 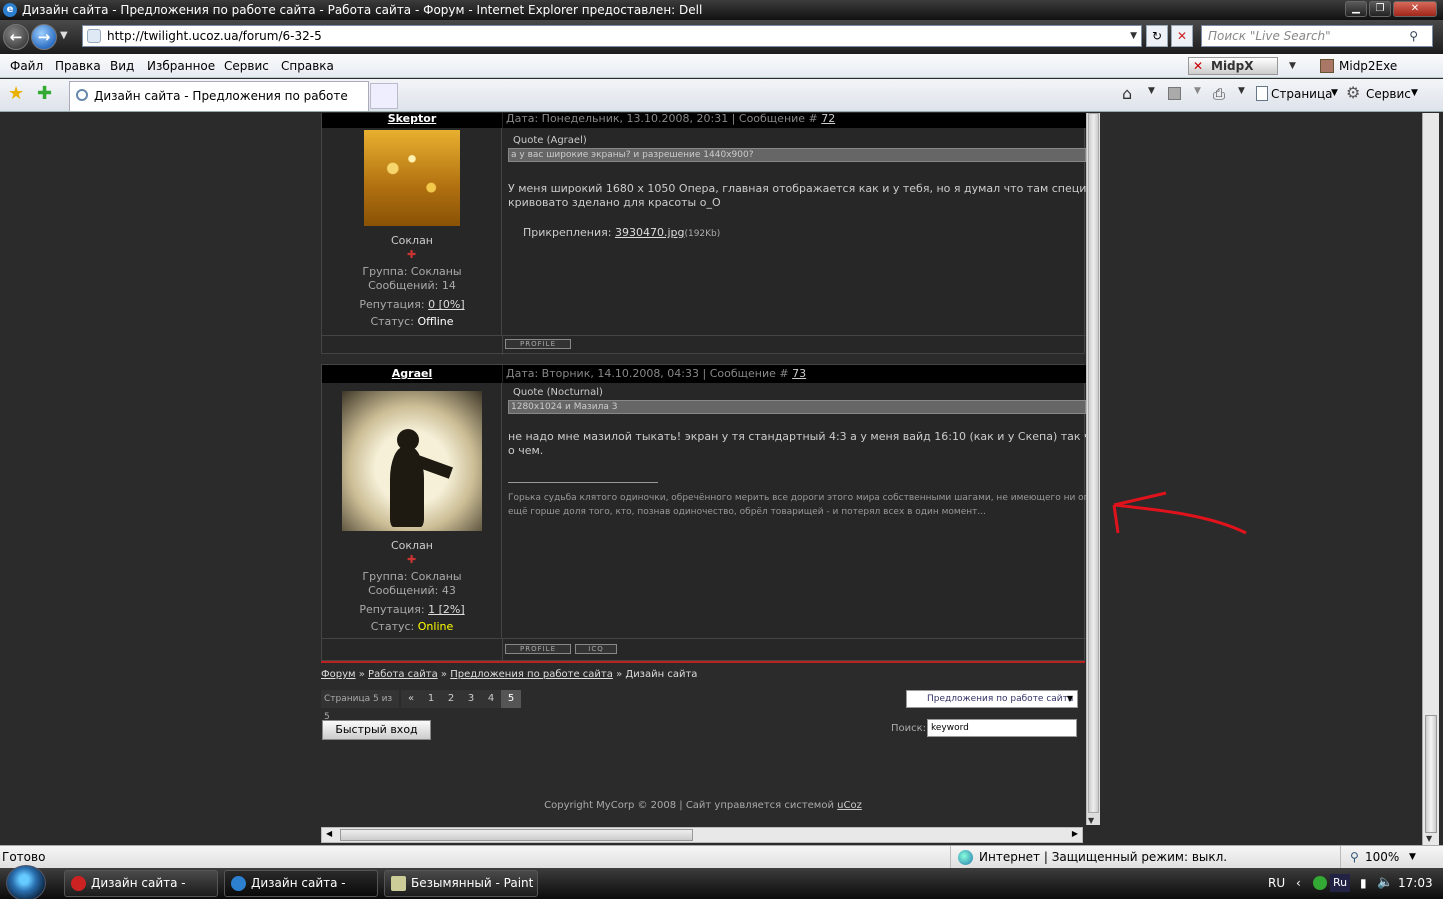 What do you see at coordinates (412, 559) in the screenshot?
I see `rank-emblem-icon: ✚` at bounding box center [412, 559].